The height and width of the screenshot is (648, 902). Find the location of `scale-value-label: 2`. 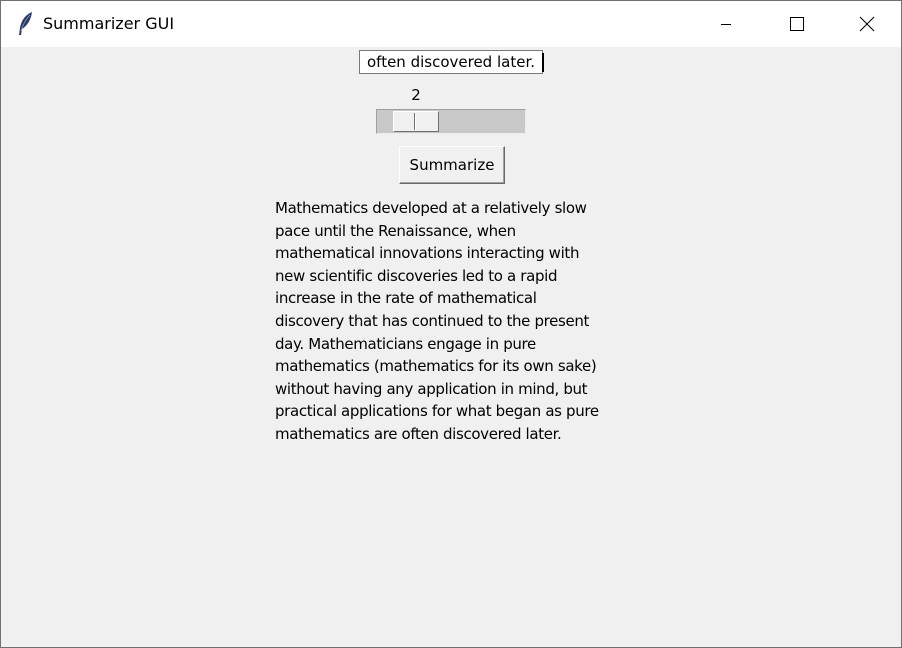

scale-value-label: 2 is located at coordinates (416, 95).